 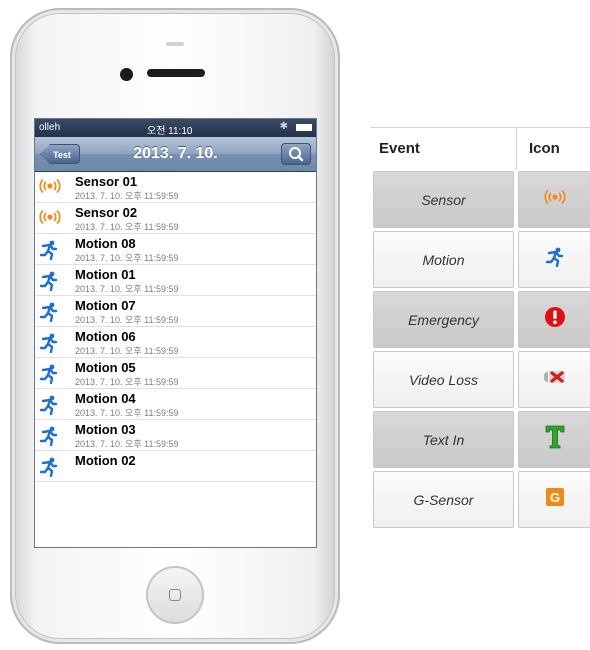 What do you see at coordinates (175, 404) in the screenshot?
I see `event-list-item: Motion 04 2013. 7. 10. 오후 11:59:59` at bounding box center [175, 404].